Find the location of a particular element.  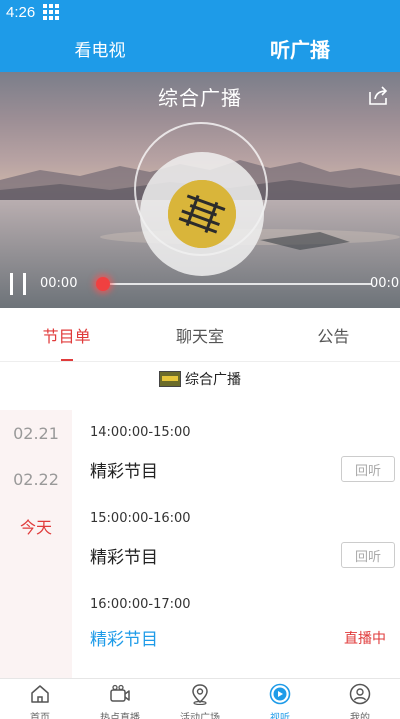

home-icon is located at coordinates (40, 694).